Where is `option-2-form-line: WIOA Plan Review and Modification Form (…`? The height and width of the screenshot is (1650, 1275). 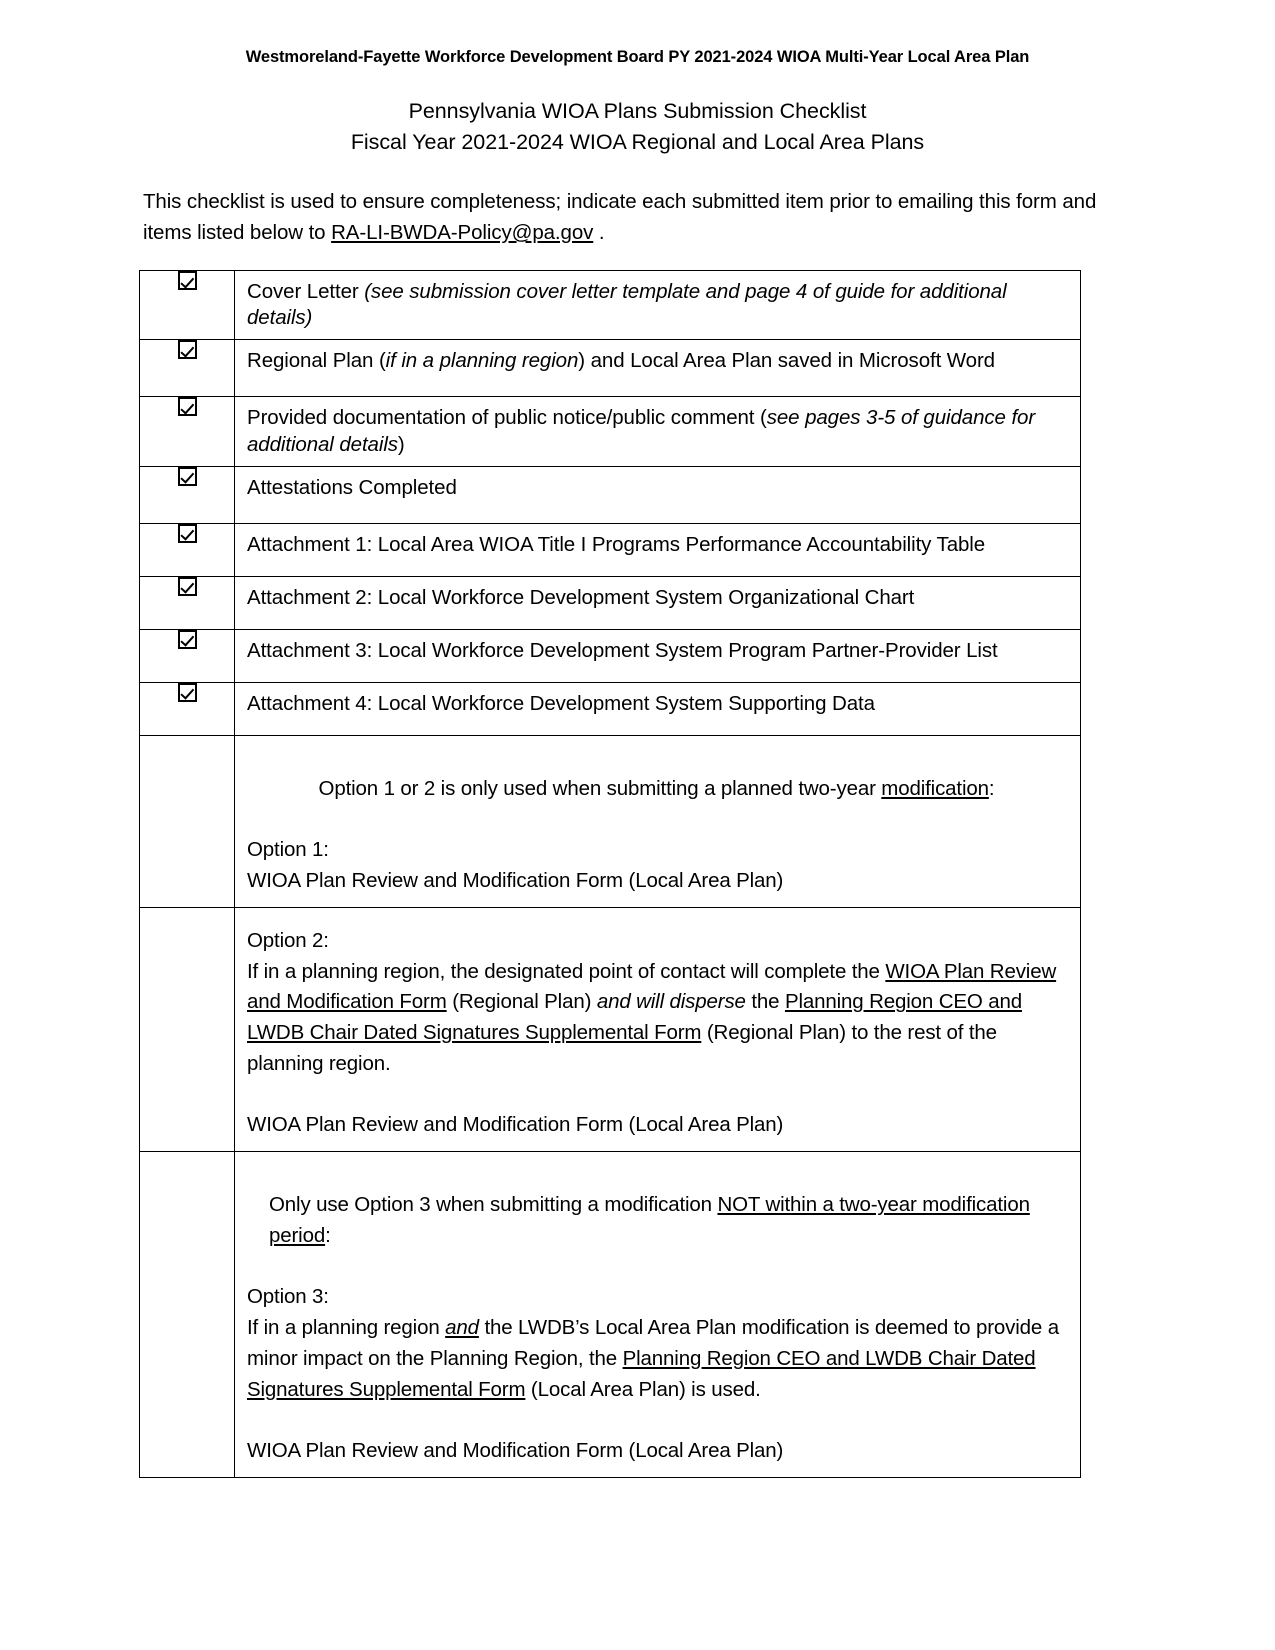
option-2-form-line: WIOA Plan Review and Modification Form (… is located at coordinates (515, 1125).